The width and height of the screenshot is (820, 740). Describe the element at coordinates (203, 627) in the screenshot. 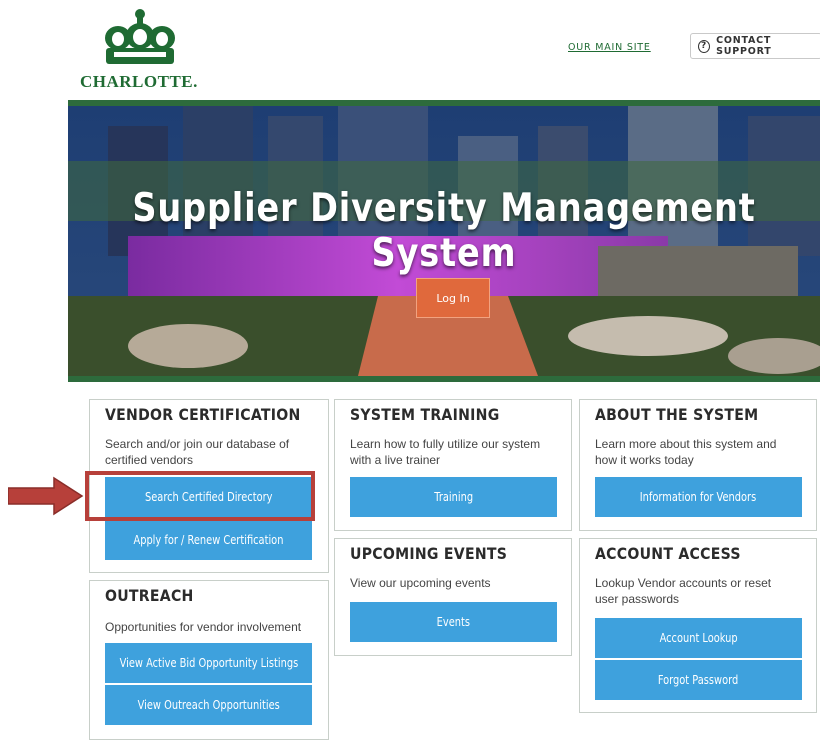

I see `card-description: Opportunities for vendor involvement` at that location.